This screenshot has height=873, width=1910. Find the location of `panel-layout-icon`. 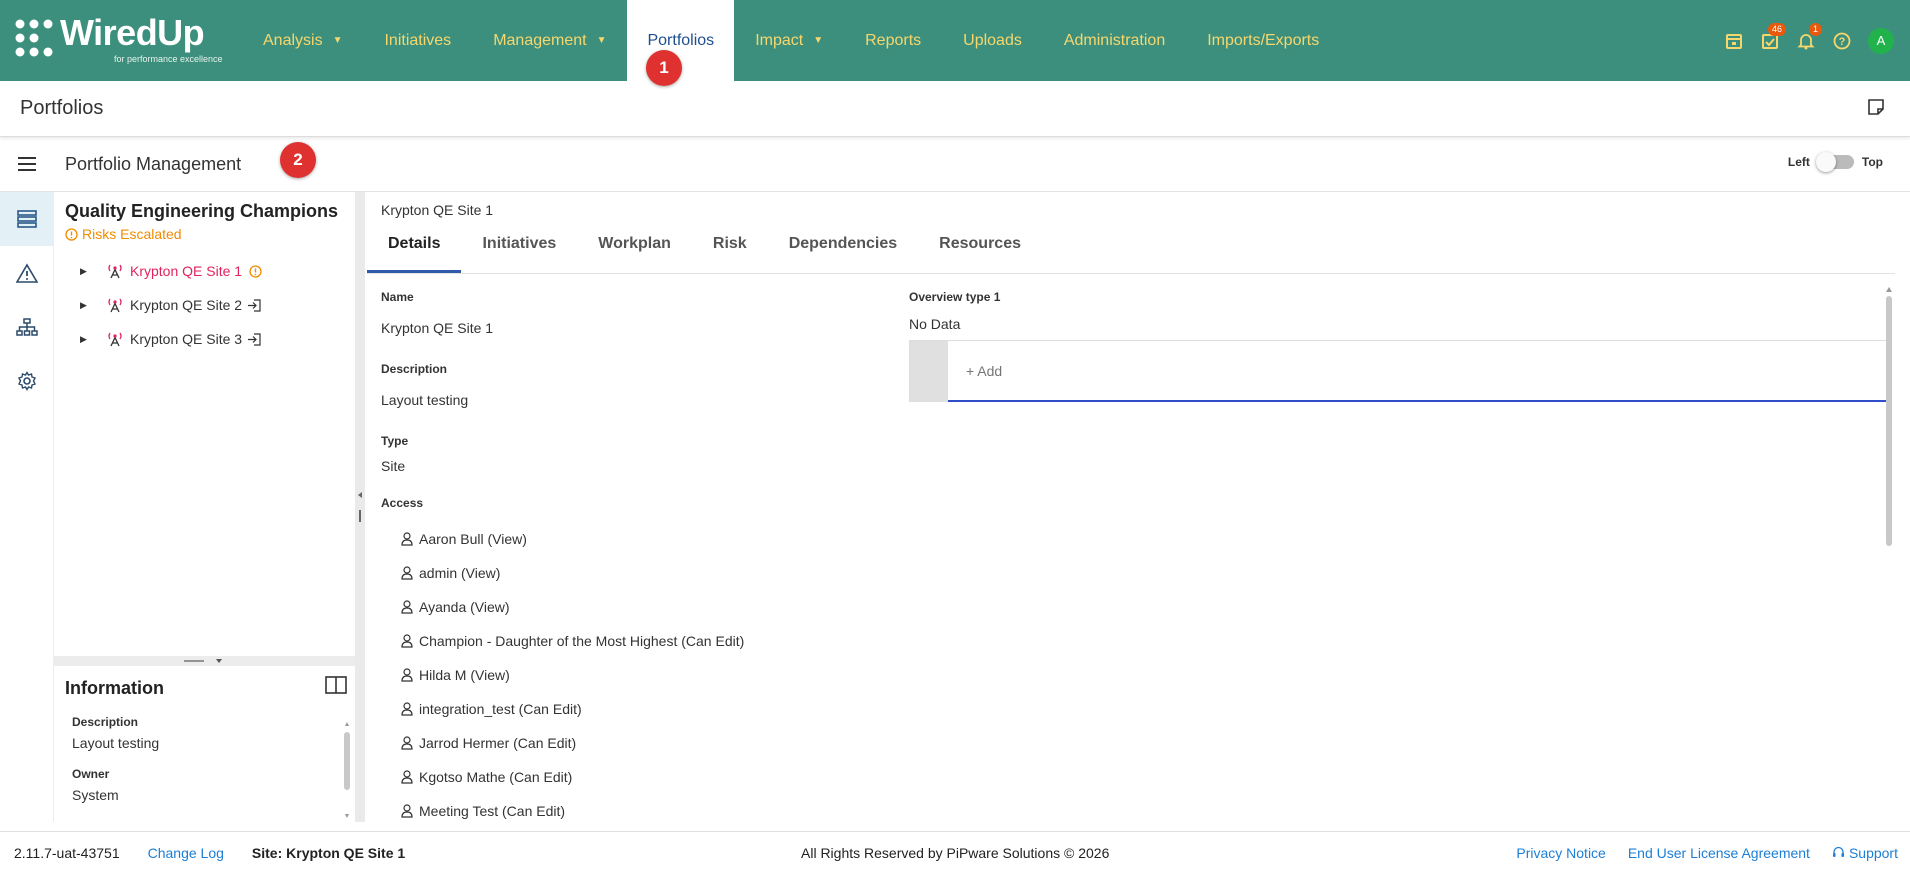

panel-layout-icon is located at coordinates (336, 685).